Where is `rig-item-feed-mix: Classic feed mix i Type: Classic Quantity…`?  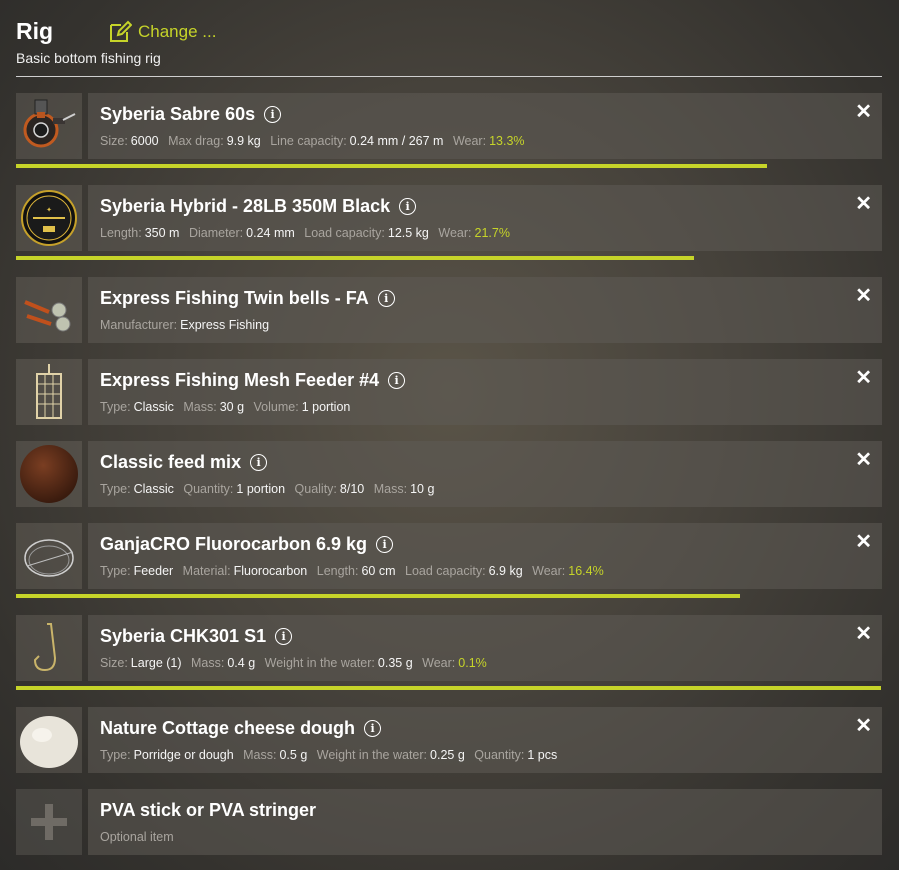
rig-item-feed-mix: Classic feed mix i Type: Classic Quantity… is located at coordinates (449, 474).